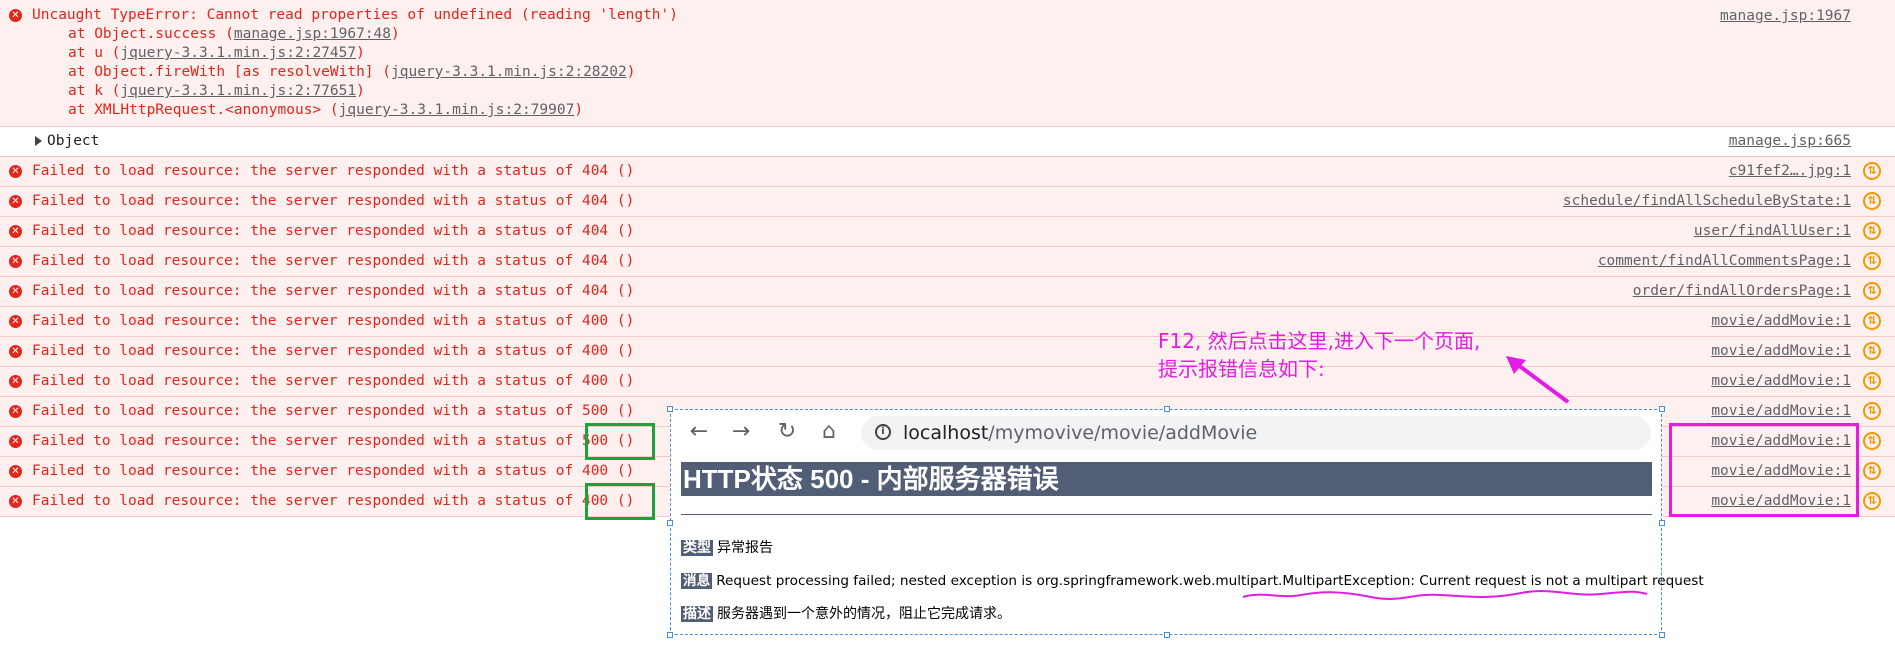 The height and width of the screenshot is (645, 1895). I want to click on object-label: Object, so click(73, 141).